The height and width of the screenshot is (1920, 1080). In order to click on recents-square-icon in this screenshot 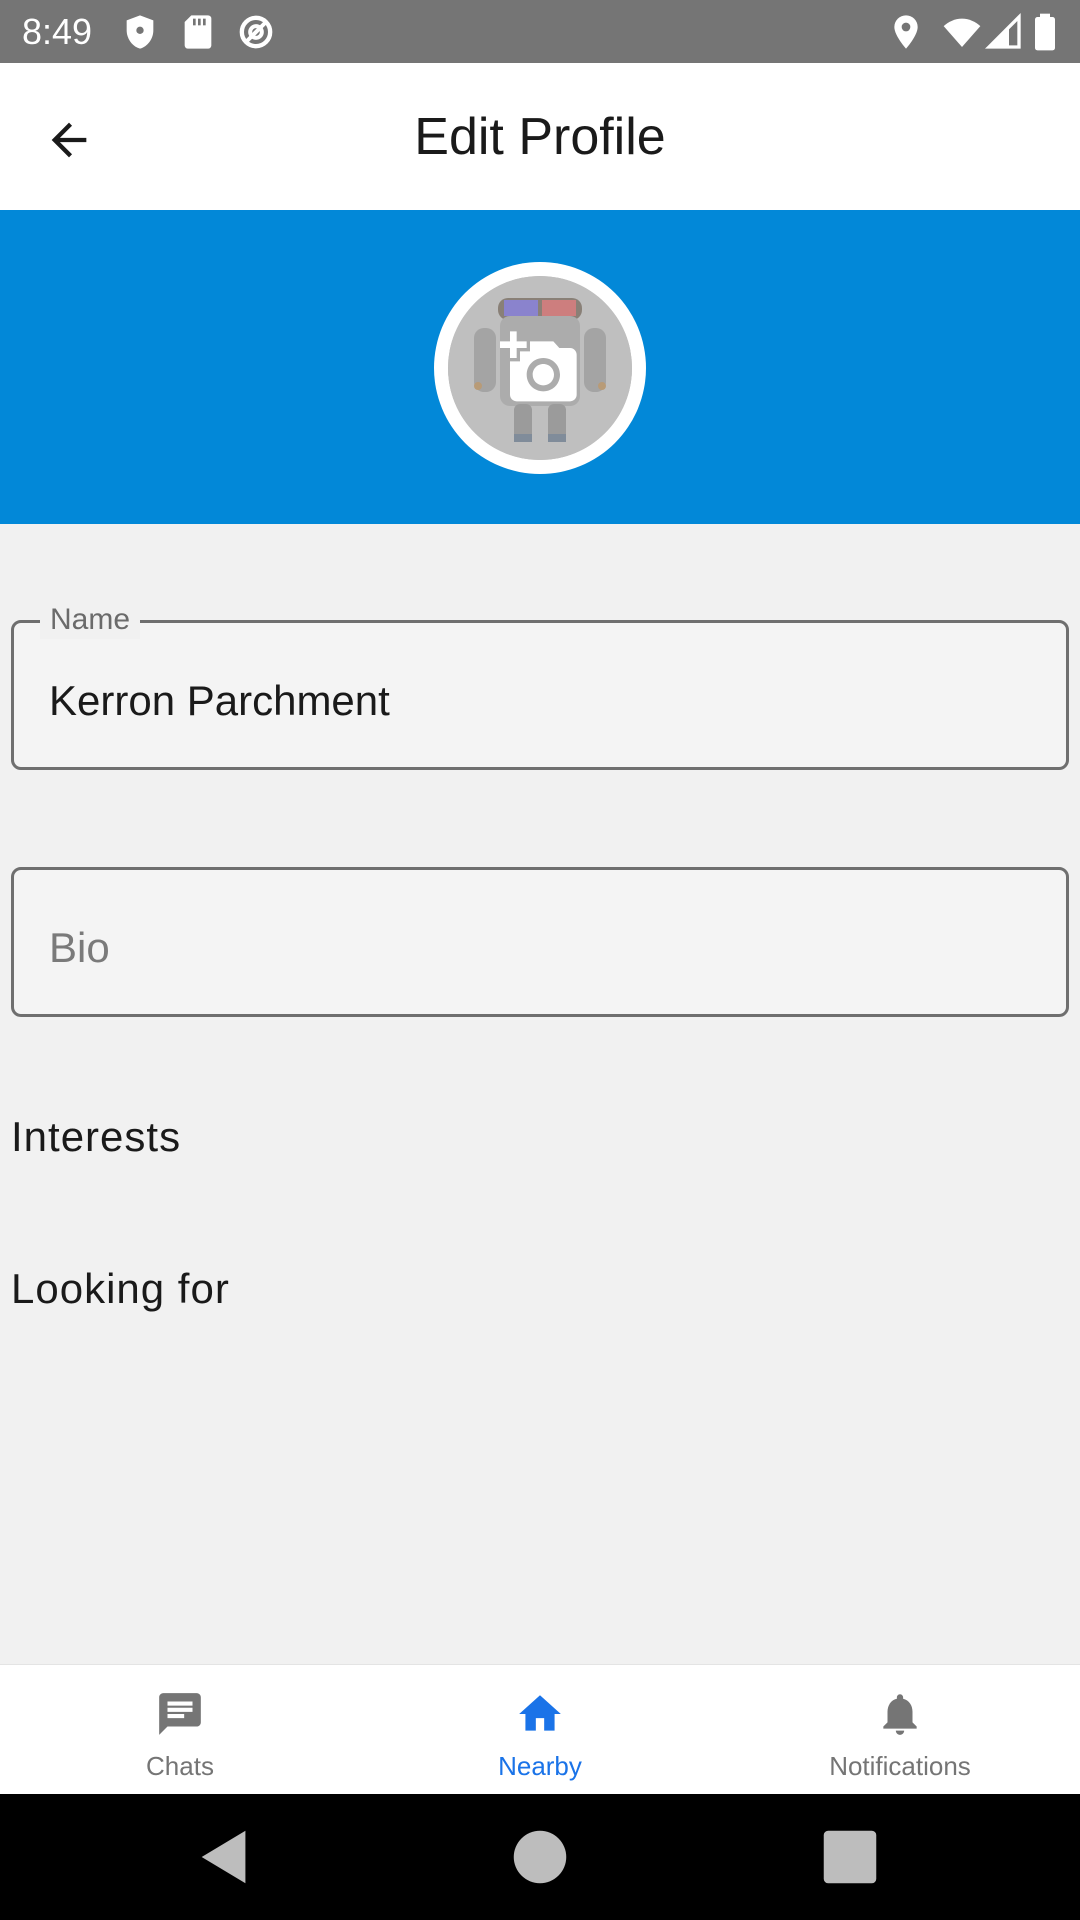, I will do `click(850, 1857)`.